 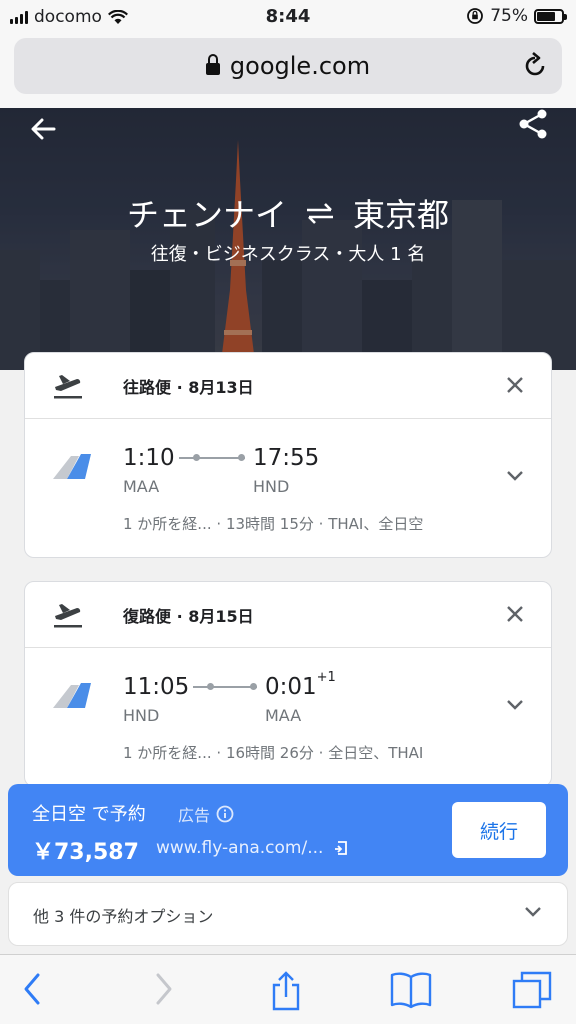 I want to click on address-bar: google.com, so click(x=288, y=66).